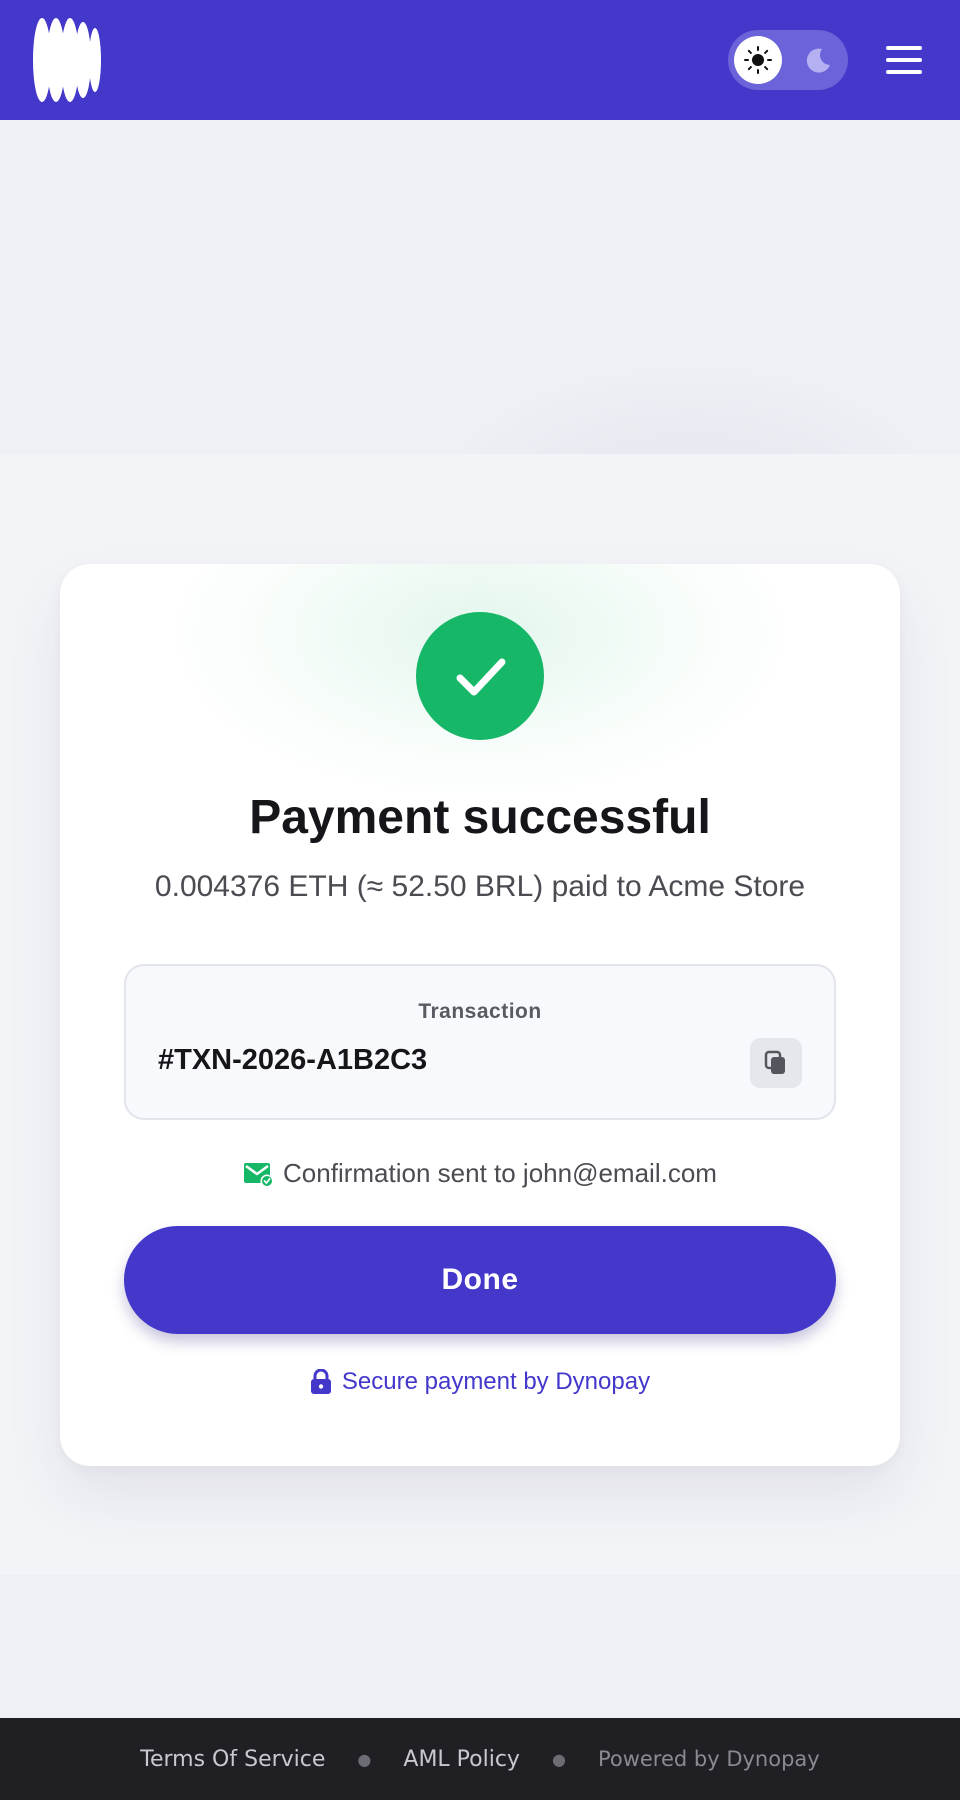 This screenshot has height=1800, width=960. I want to click on header-controls, so click(827, 60).